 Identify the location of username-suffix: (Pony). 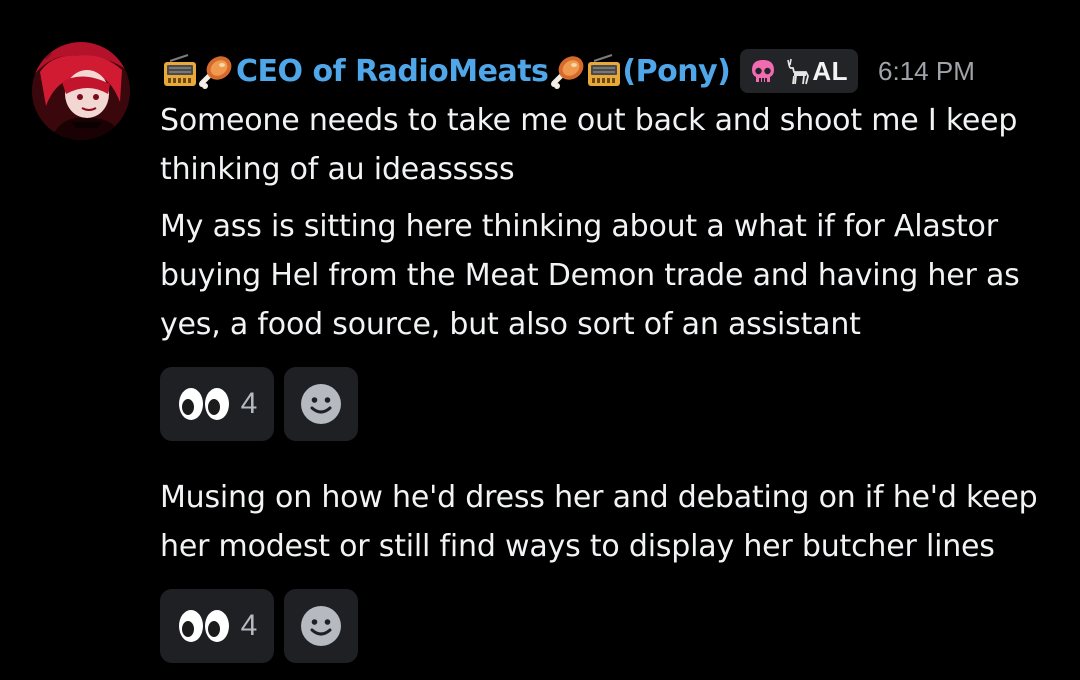
(676, 71).